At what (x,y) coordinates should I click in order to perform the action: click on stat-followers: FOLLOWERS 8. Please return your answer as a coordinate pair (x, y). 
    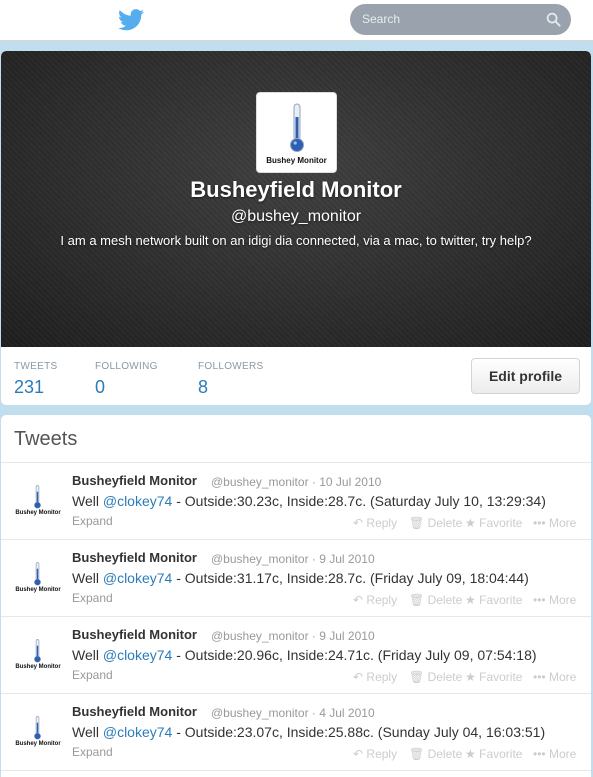
    Looking at the image, I should click on (231, 379).